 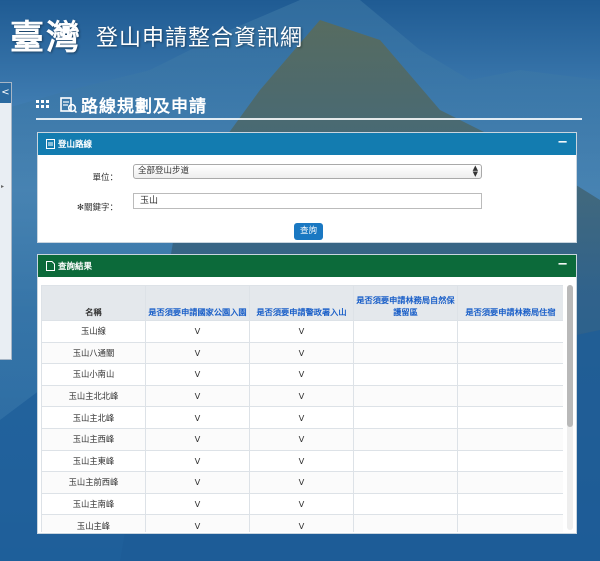 I want to click on table-row: 玉山主峰 V V, so click(x=302, y=523).